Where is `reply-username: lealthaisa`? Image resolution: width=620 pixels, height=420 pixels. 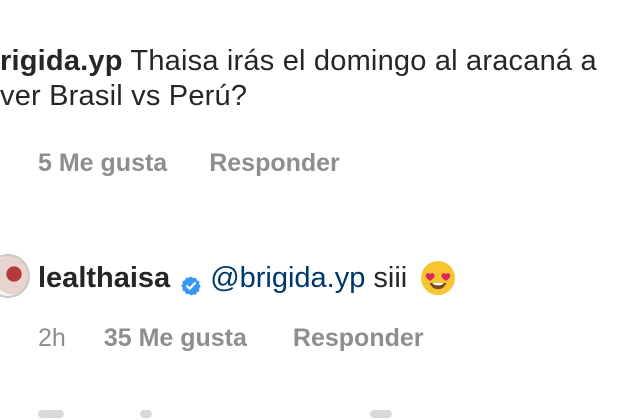 reply-username: lealthaisa is located at coordinates (104, 278).